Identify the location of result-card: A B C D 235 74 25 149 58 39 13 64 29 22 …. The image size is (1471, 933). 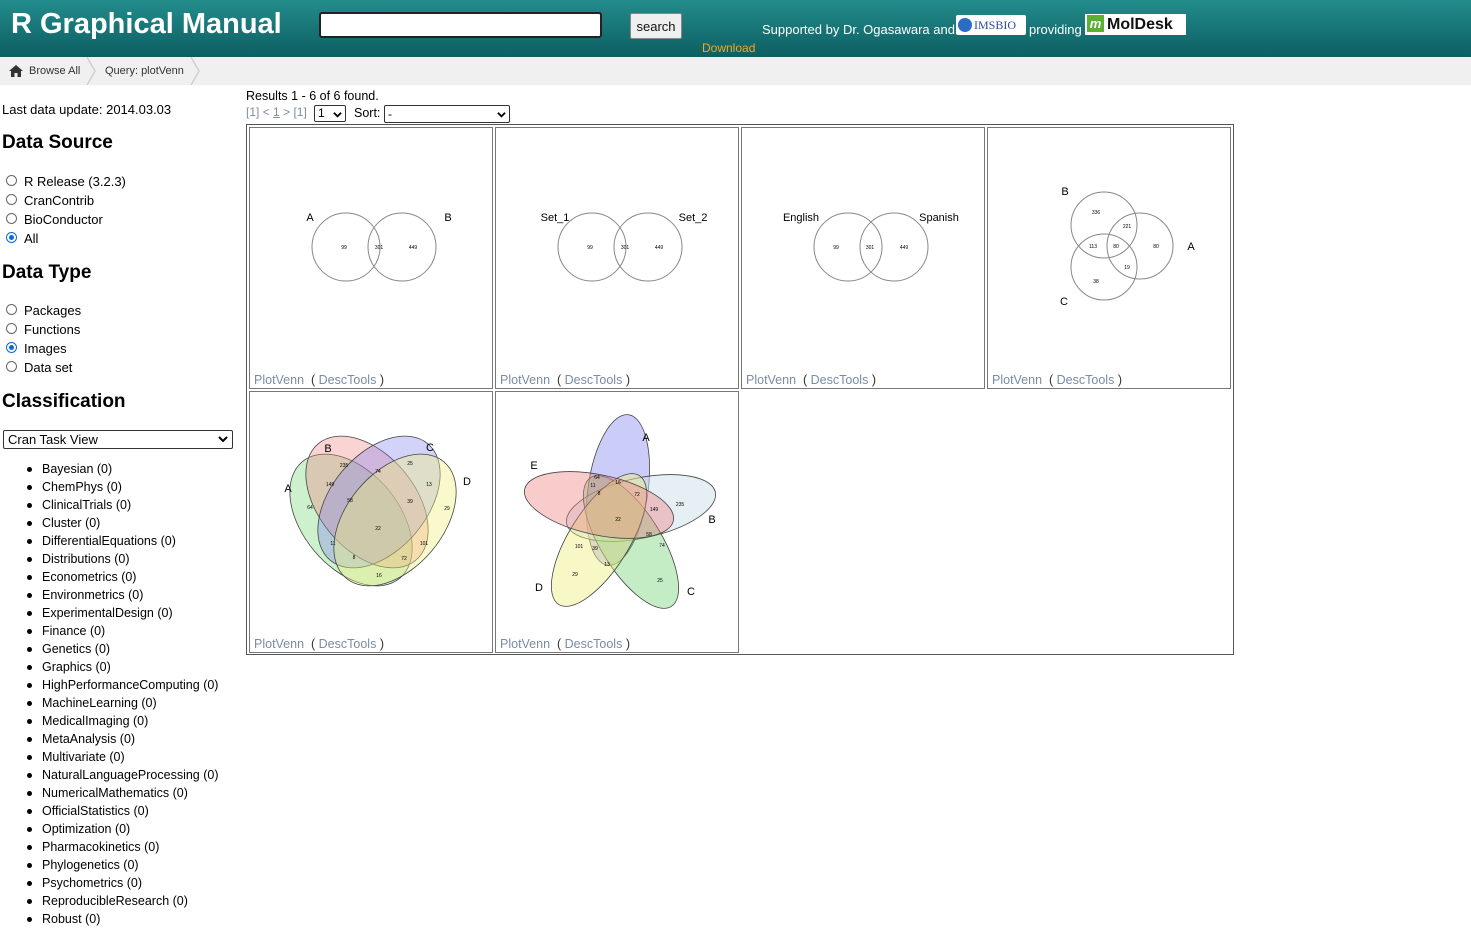
(371, 522).